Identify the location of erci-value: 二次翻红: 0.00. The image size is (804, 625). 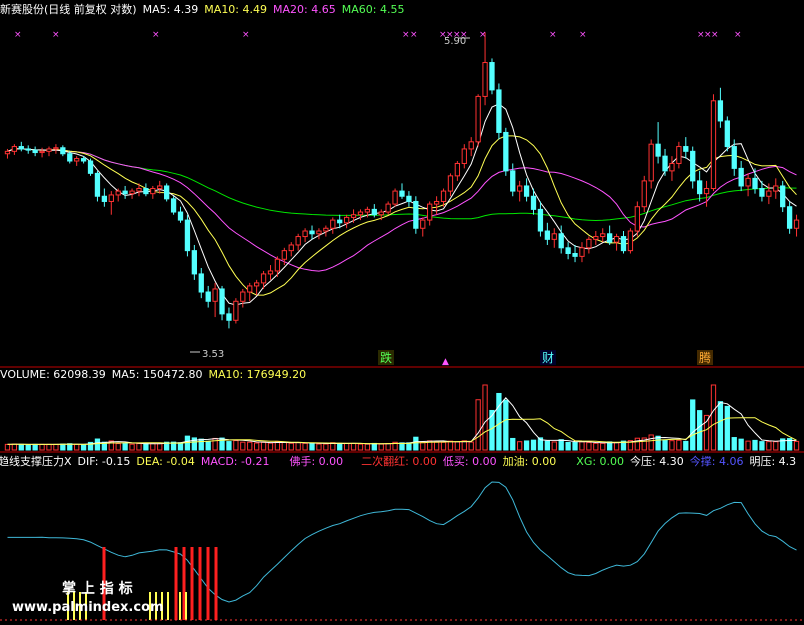
(399, 461).